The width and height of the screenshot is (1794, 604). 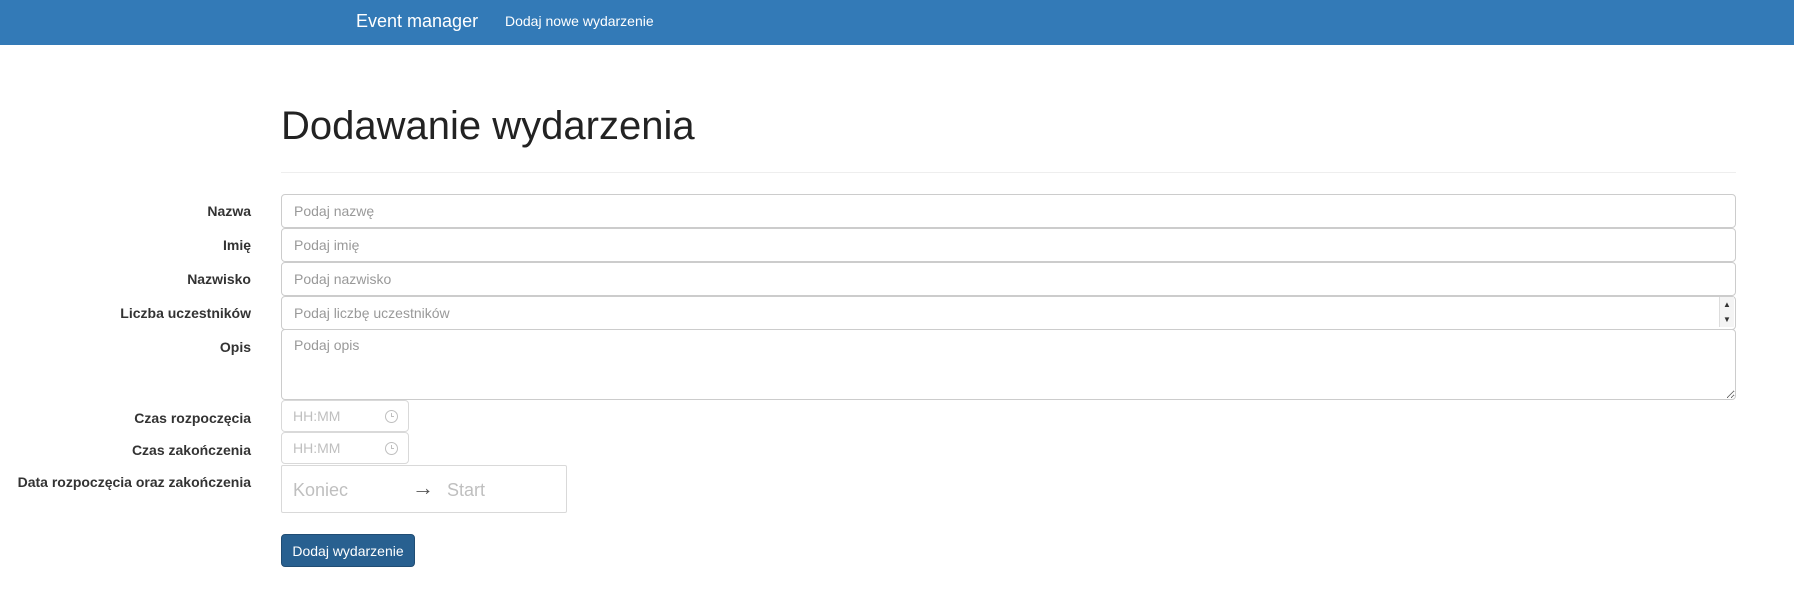 I want to click on start-time-picker: HH:MM, so click(x=345, y=416).